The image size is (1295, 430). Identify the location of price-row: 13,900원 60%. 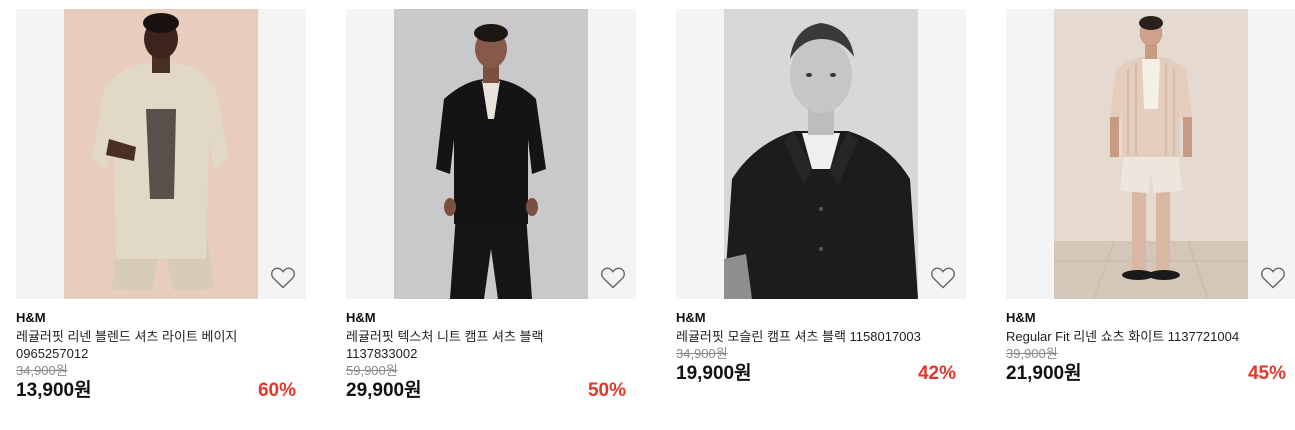
(161, 391).